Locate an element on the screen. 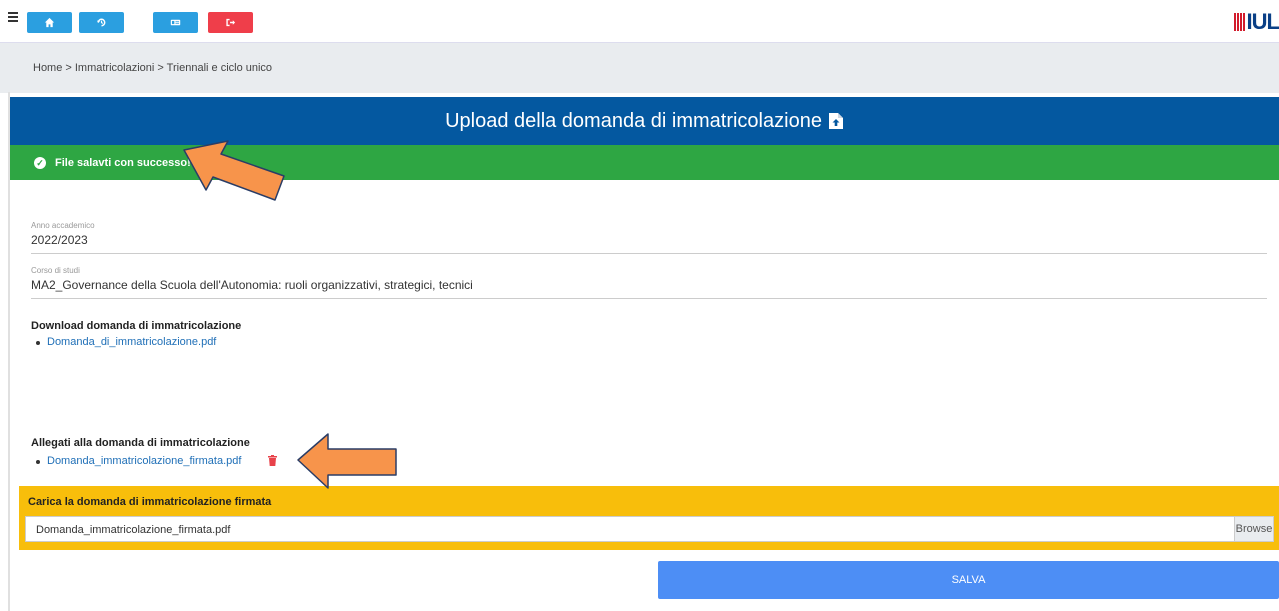 The height and width of the screenshot is (611, 1279). id-card-icon is located at coordinates (175, 22).